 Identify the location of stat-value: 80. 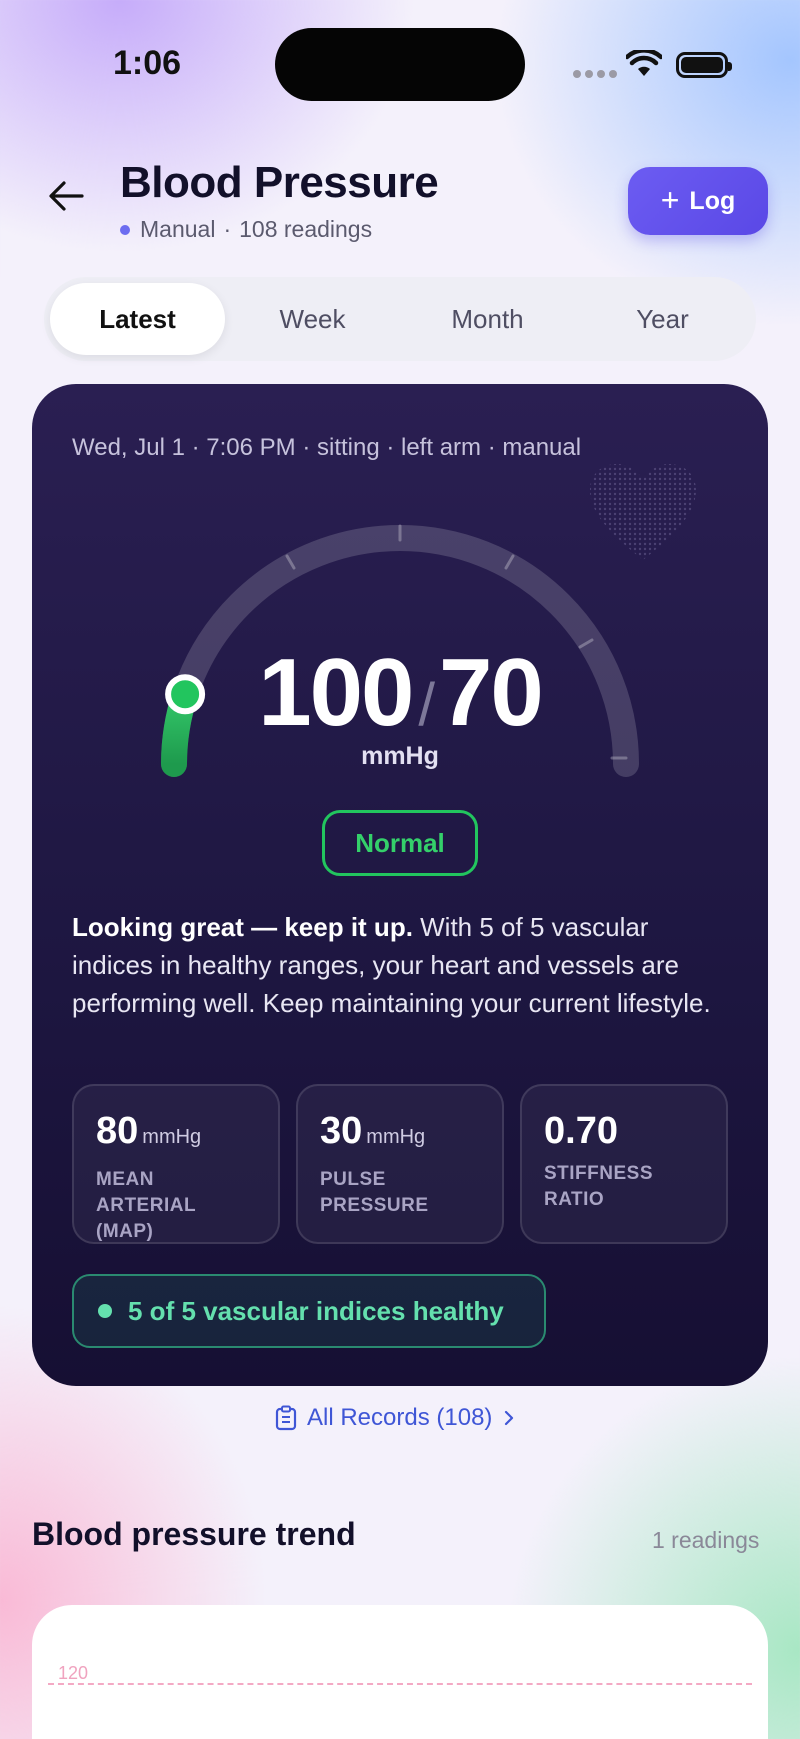
(117, 1131).